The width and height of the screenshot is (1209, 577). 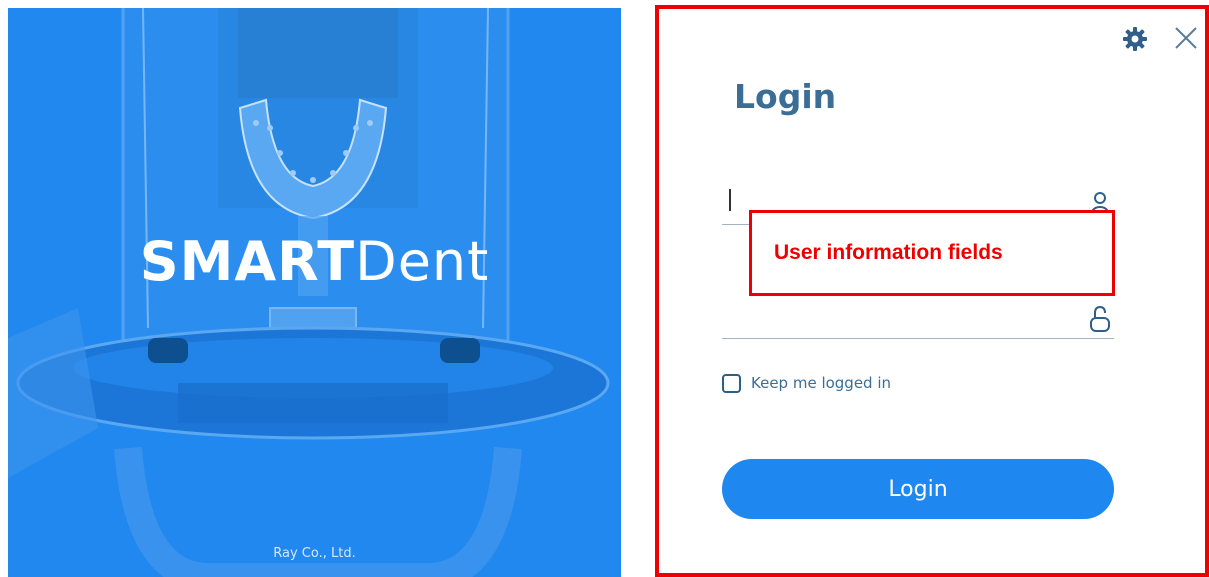 What do you see at coordinates (422, 261) in the screenshot?
I see `brand-logo-part2: Dent` at bounding box center [422, 261].